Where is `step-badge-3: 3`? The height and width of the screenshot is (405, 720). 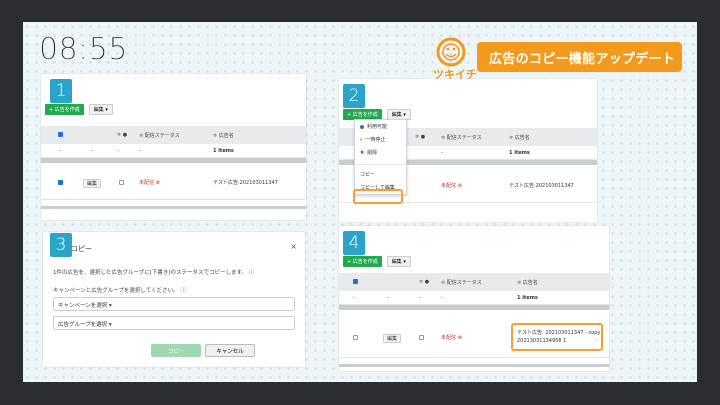 step-badge-3: 3 is located at coordinates (61, 245).